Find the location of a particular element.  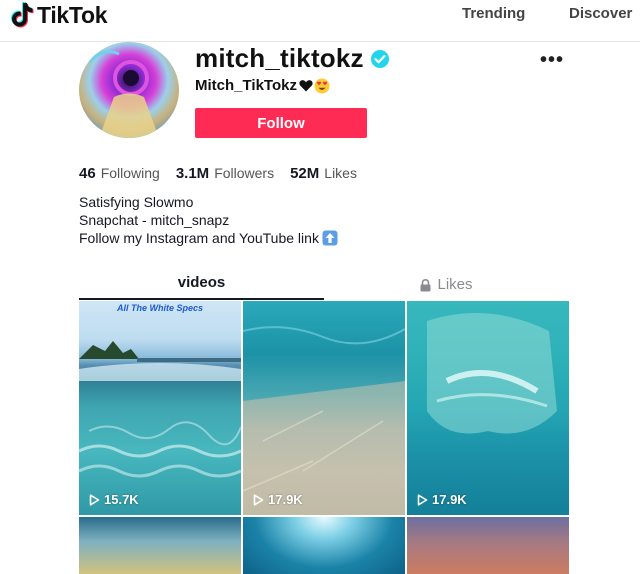

tab-likes: Likes is located at coordinates (446, 285).